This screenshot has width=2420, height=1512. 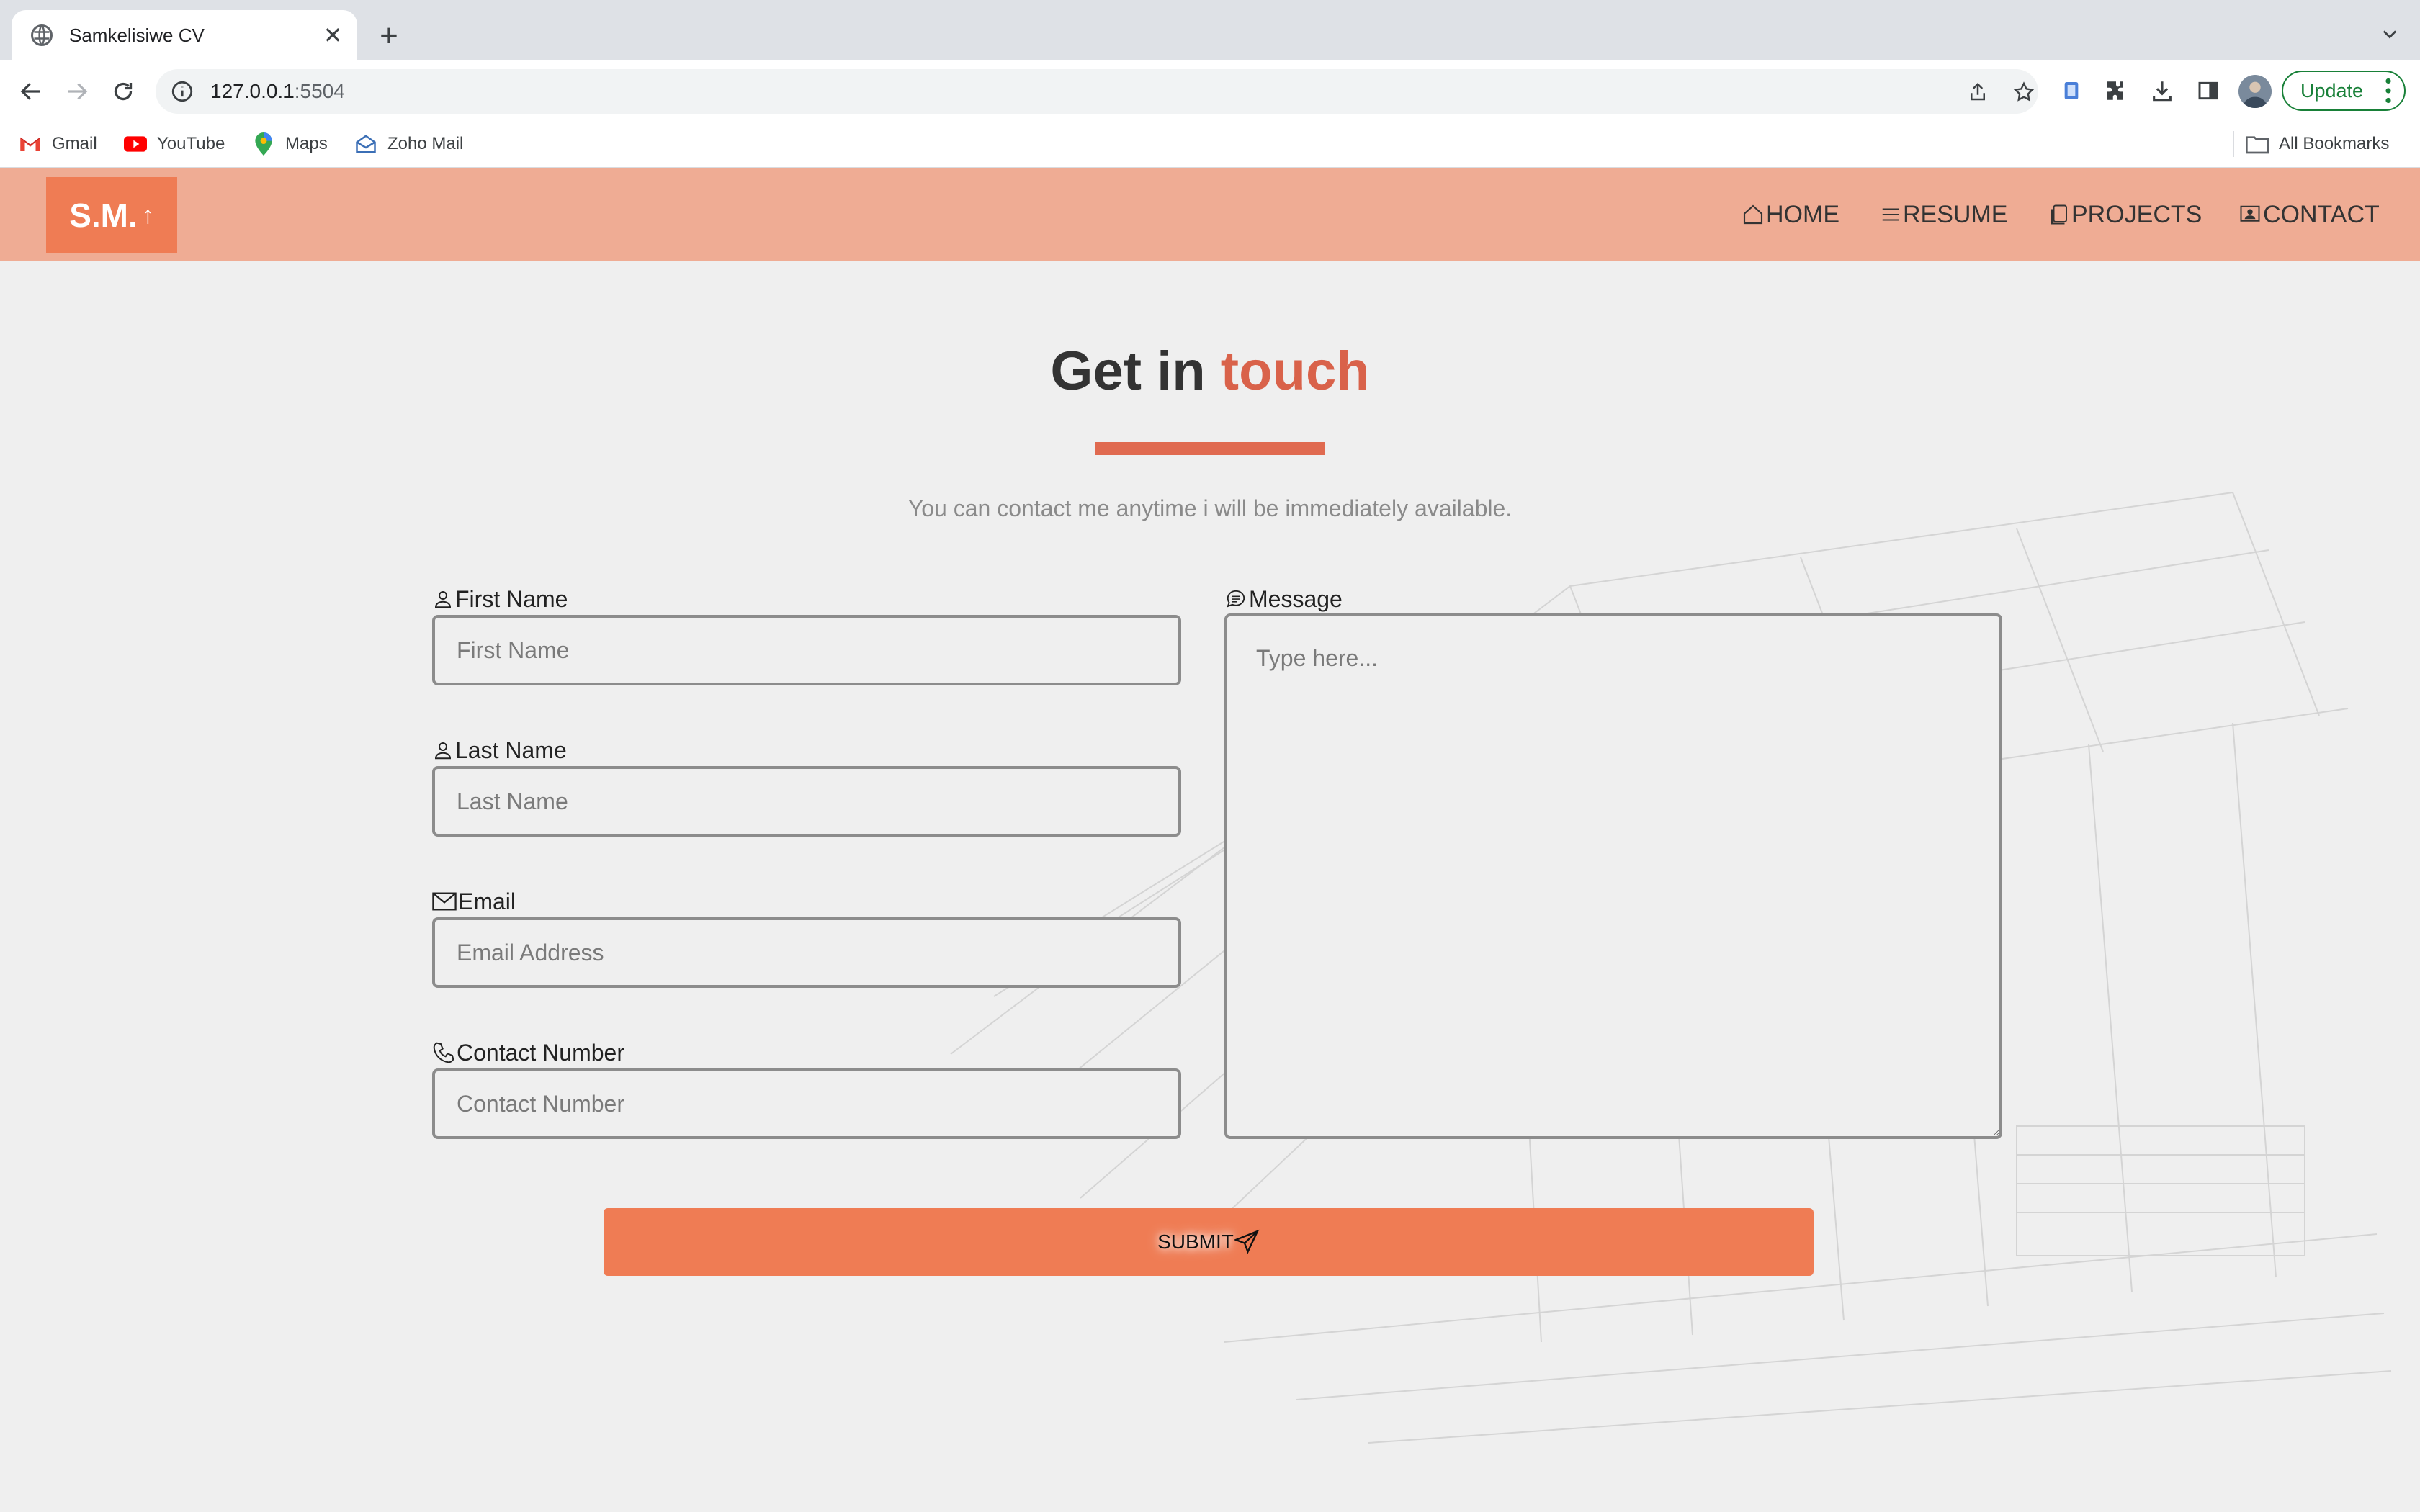 I want to click on tab-title: Samkelisiwe CV, so click(x=137, y=35).